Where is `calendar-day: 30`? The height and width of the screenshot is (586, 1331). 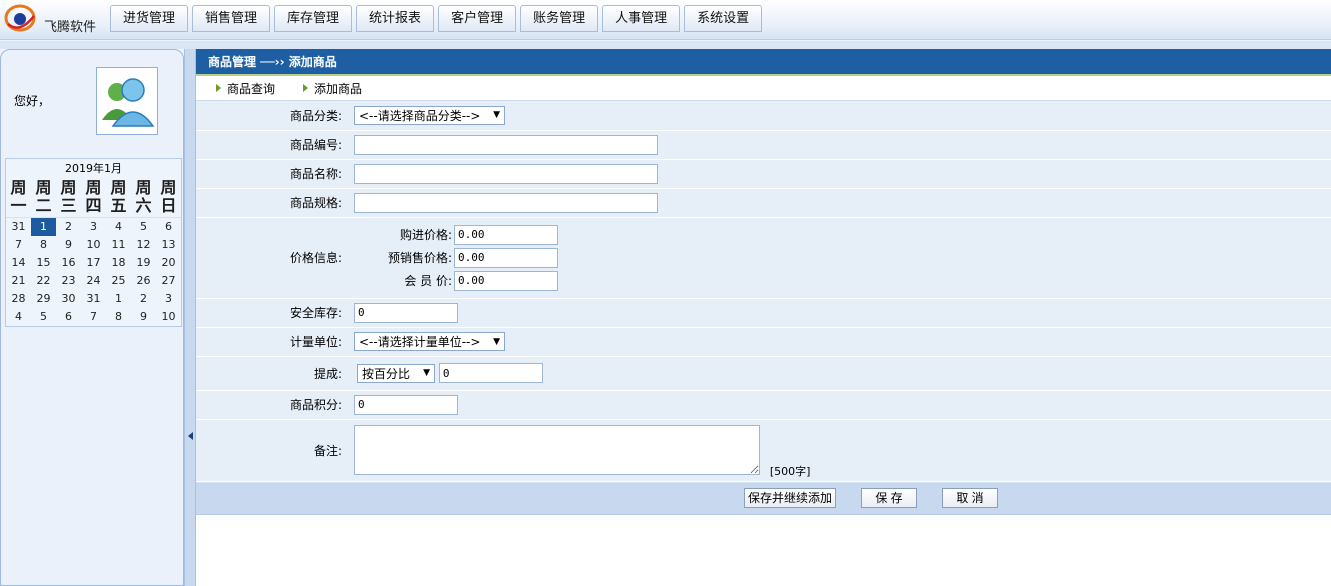 calendar-day: 30 is located at coordinates (68, 299).